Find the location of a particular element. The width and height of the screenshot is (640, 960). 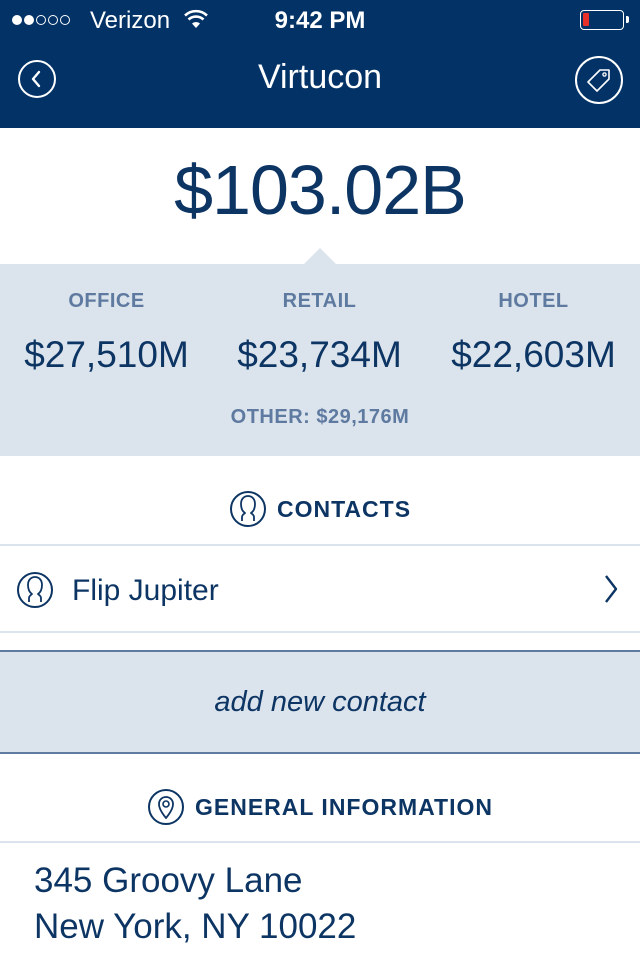

address-line-1: 345 Groovy Lane is located at coordinates (168, 880).